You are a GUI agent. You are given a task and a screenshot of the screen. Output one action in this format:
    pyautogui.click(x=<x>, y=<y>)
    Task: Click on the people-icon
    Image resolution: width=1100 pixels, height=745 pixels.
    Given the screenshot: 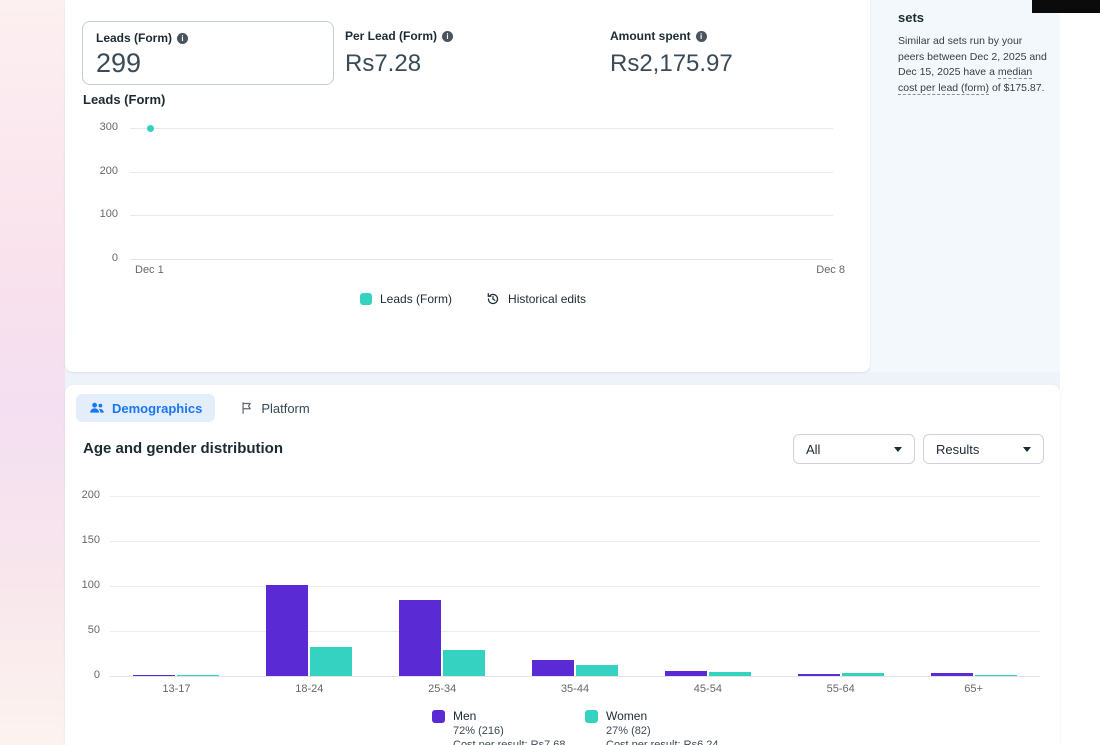 What is the action you would take?
    pyautogui.click(x=97, y=408)
    